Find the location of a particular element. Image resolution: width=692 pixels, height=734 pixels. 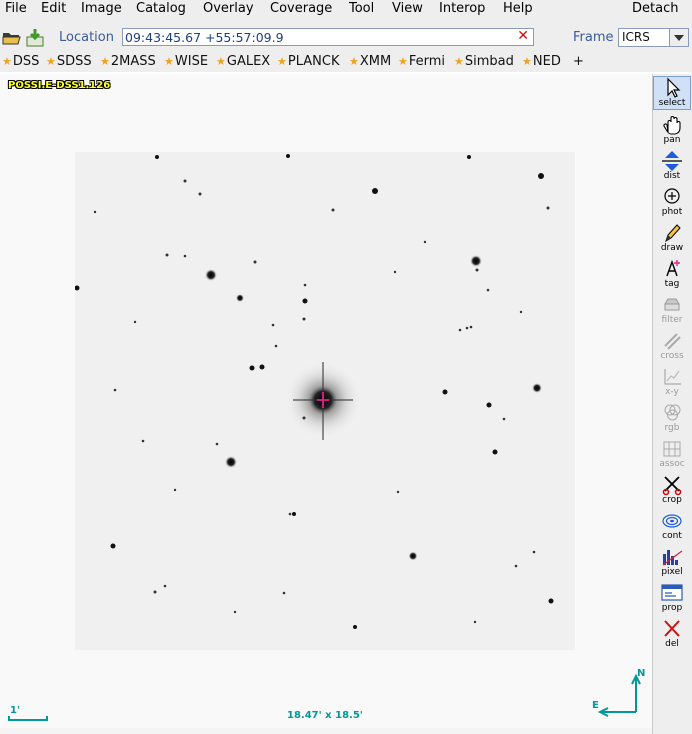

cross-icon is located at coordinates (672, 341).